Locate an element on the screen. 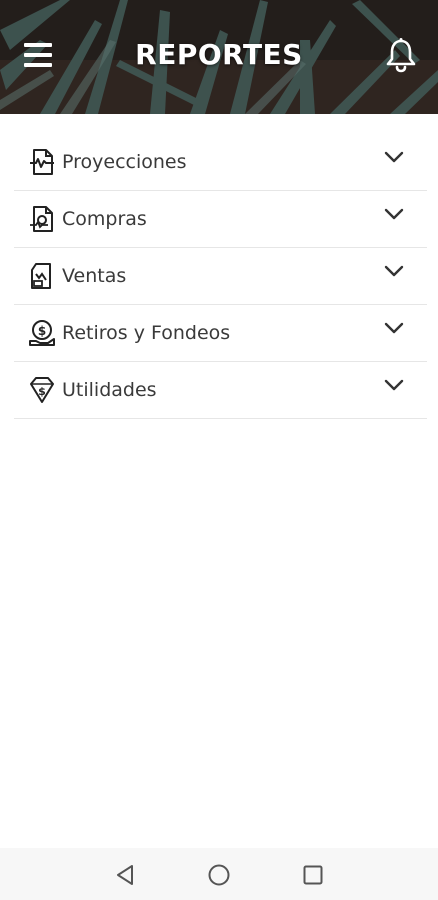  report-item-retiros-fondeos: $ Retiros y Fondeos is located at coordinates (220, 333).